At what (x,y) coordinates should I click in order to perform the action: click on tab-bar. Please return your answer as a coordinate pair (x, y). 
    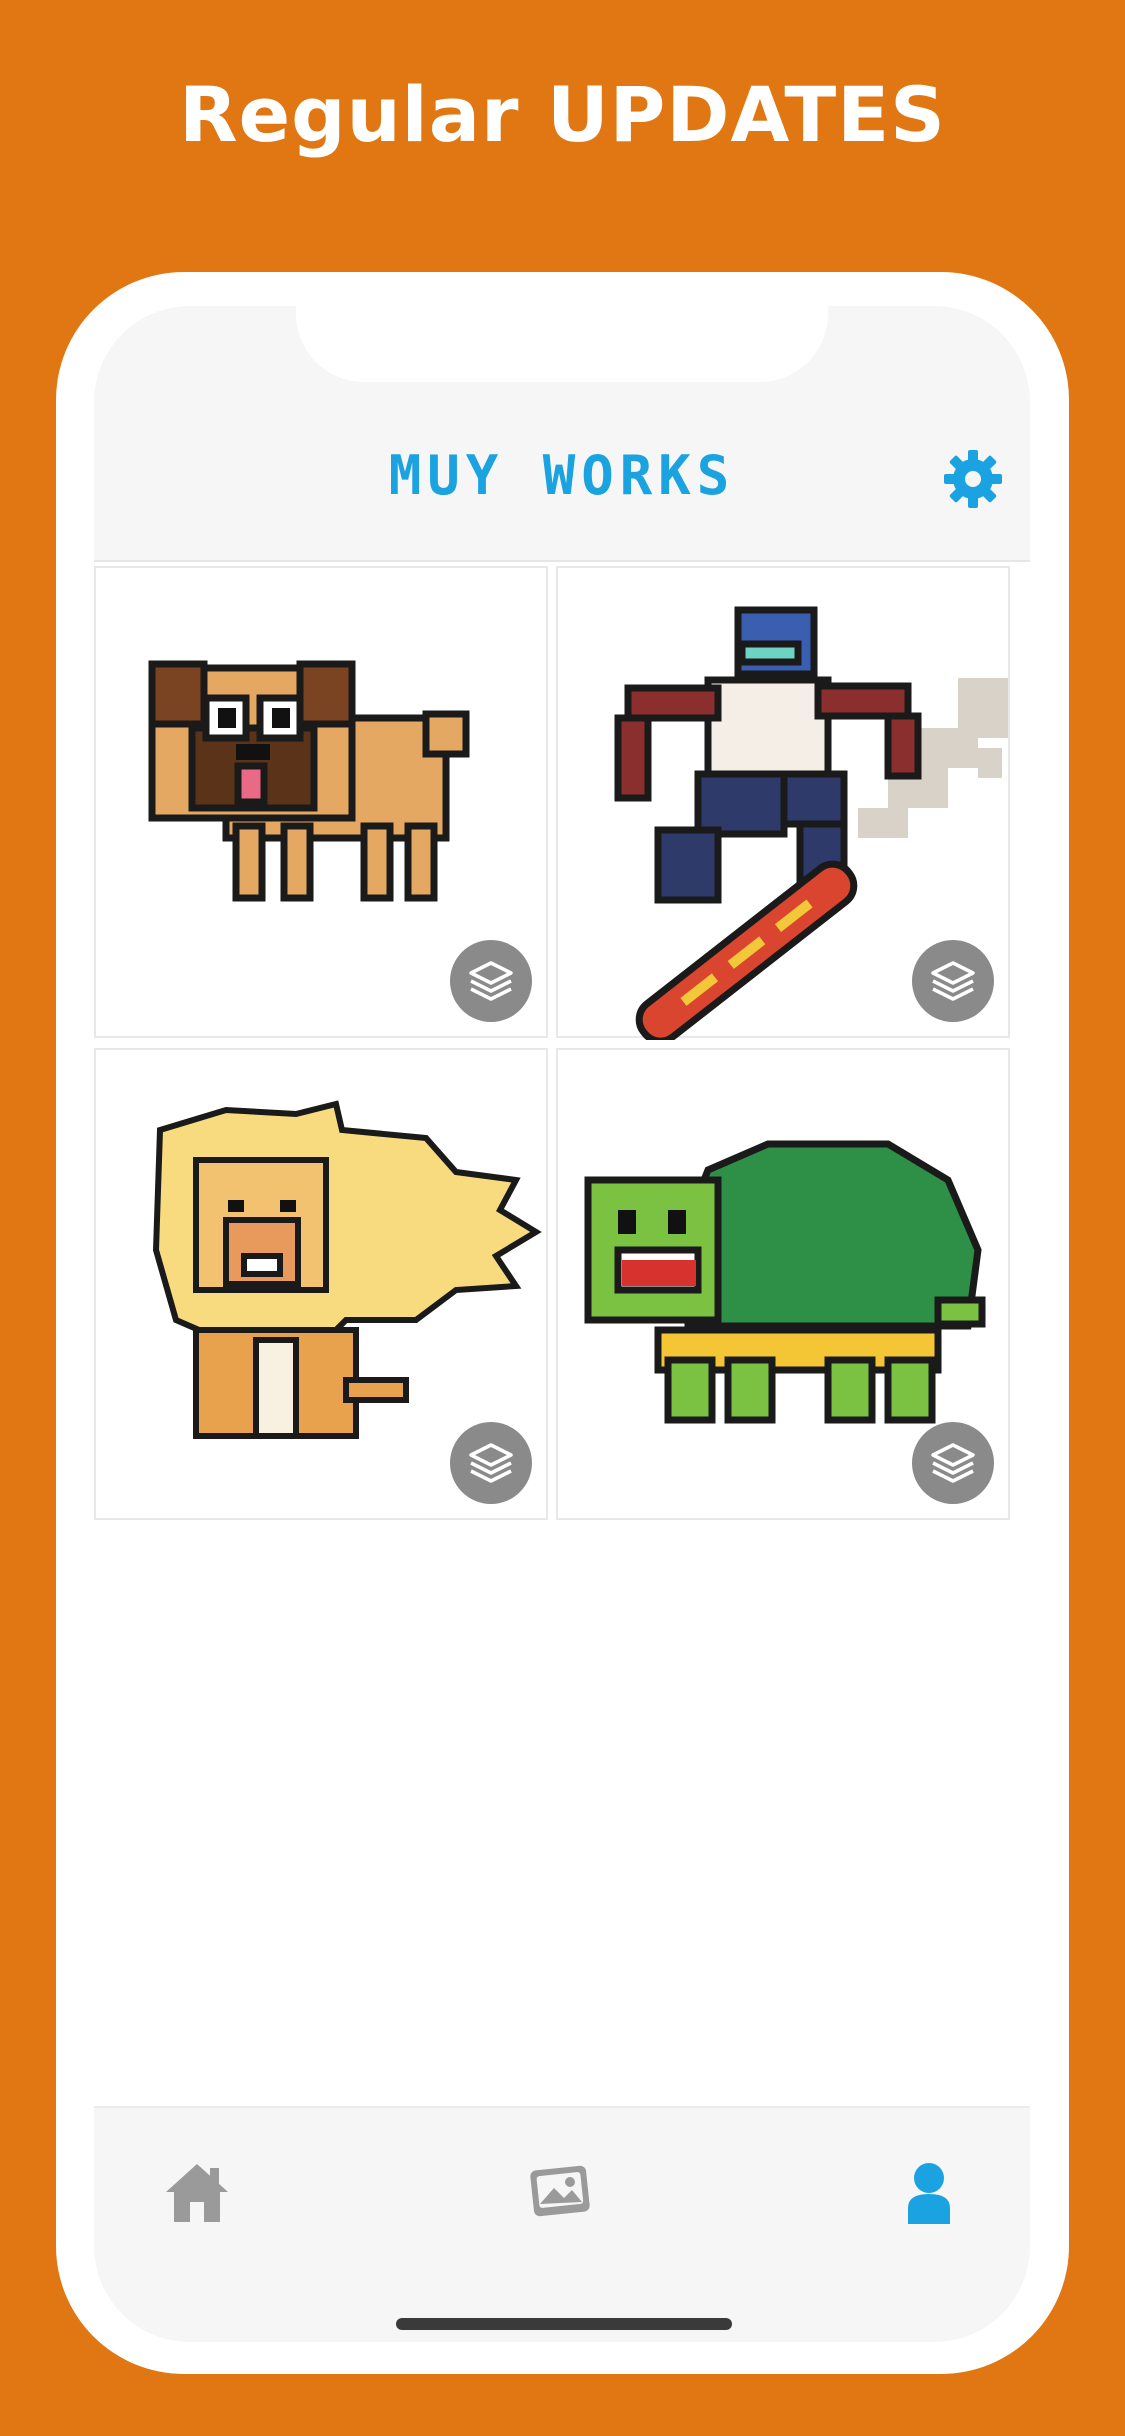
    Looking at the image, I should click on (562, 2224).